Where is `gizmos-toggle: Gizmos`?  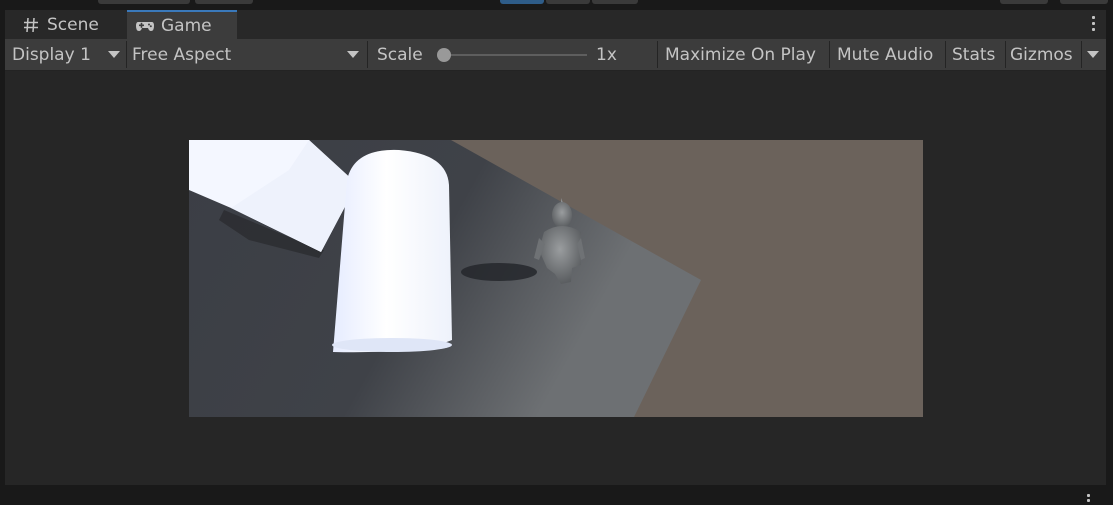 gizmos-toggle: Gizmos is located at coordinates (1045, 54).